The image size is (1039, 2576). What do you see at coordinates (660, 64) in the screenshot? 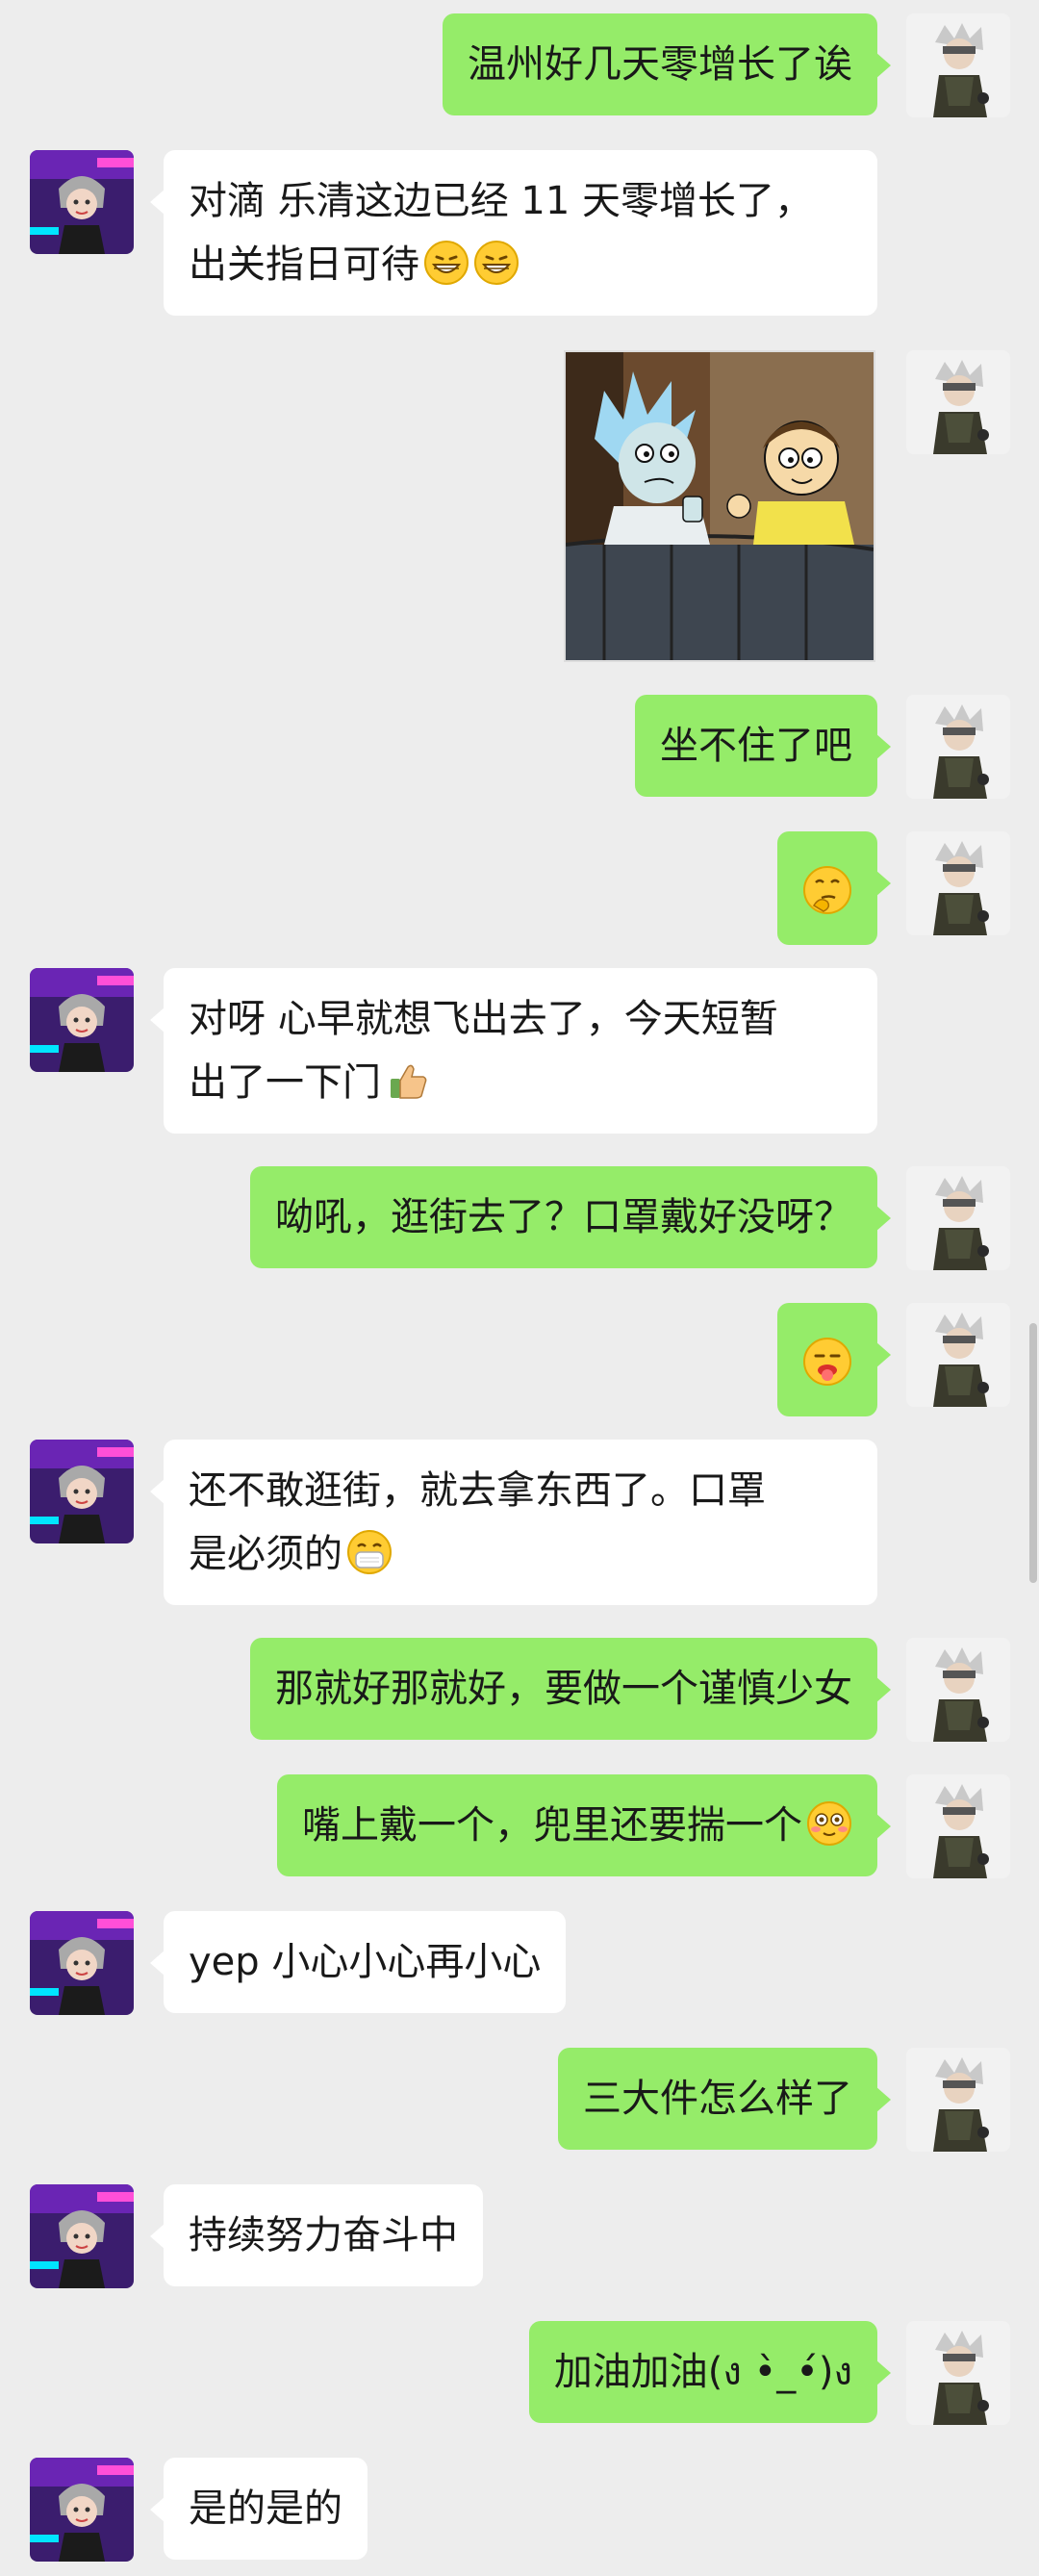
I see `message-text: 温州好几天零增长了诶` at bounding box center [660, 64].